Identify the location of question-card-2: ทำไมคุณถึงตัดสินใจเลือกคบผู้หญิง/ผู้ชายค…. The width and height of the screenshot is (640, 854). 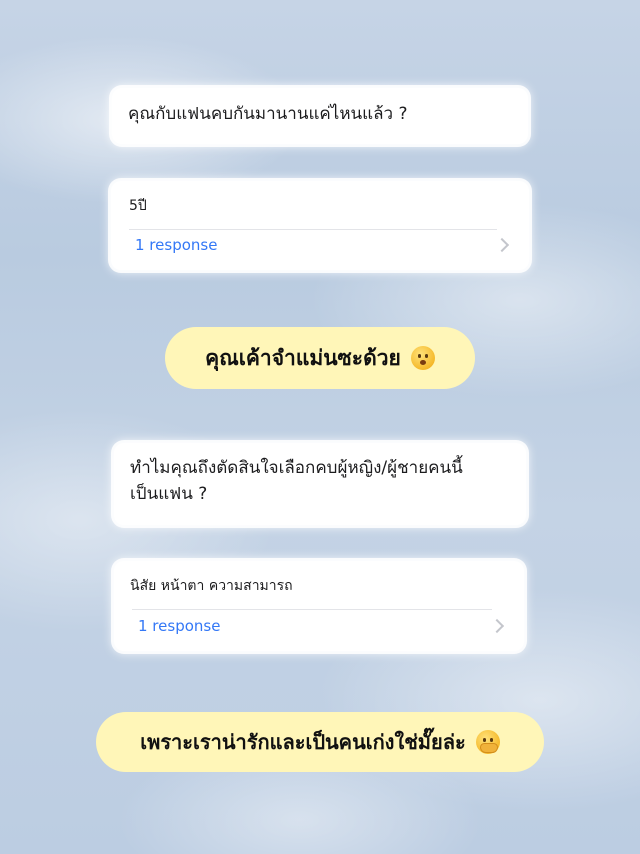
(320, 484).